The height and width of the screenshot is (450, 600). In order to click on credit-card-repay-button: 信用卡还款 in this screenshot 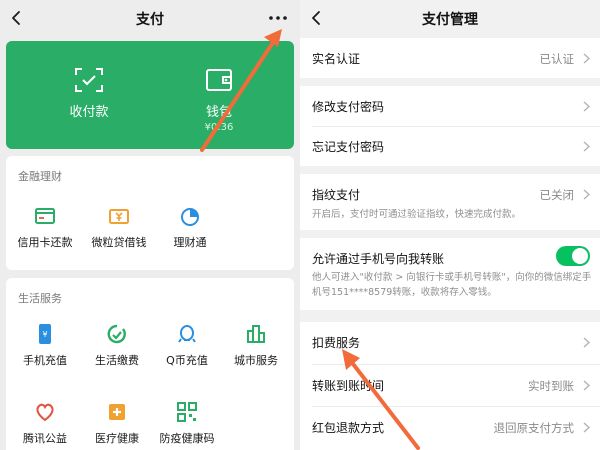, I will do `click(45, 227)`.